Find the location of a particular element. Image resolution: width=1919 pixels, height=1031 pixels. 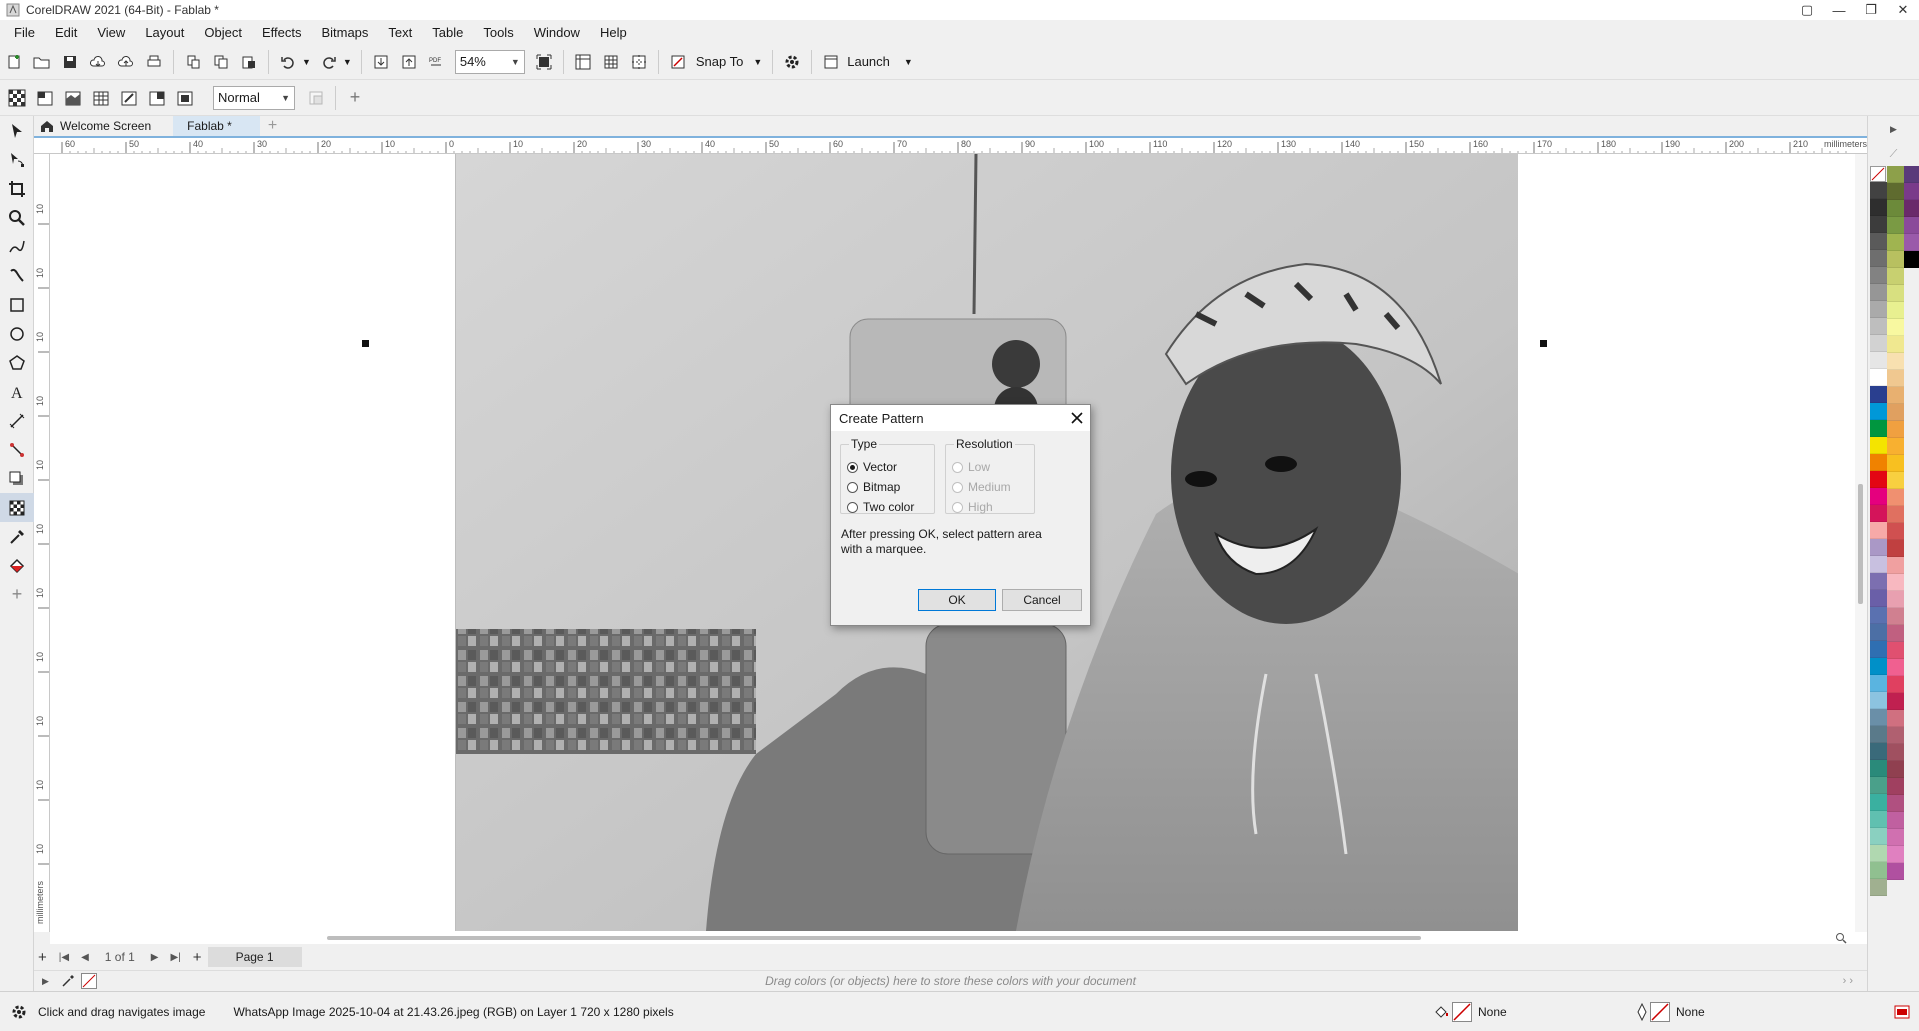

first-page-button: |◀ is located at coordinates (64, 957).